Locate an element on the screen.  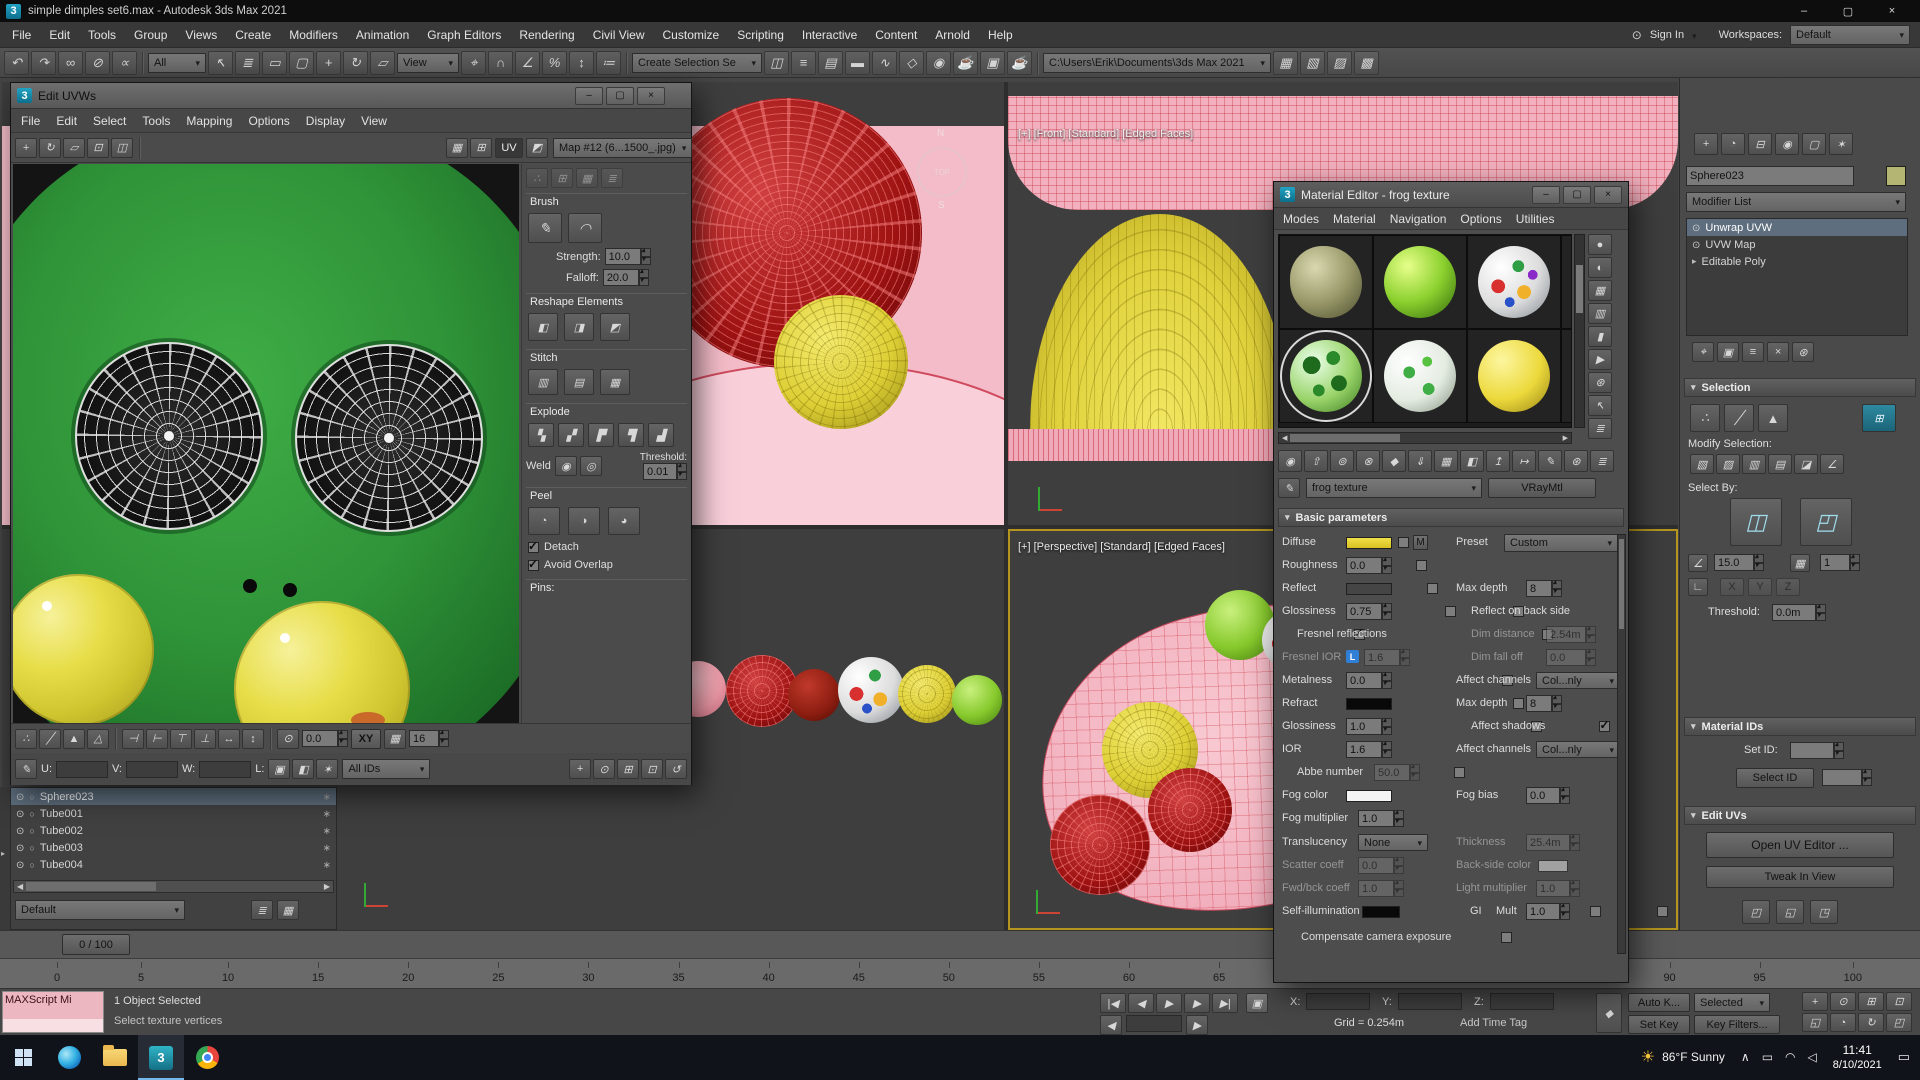
uv-lock-selection-icon: ▣ is located at coordinates (279, 769).